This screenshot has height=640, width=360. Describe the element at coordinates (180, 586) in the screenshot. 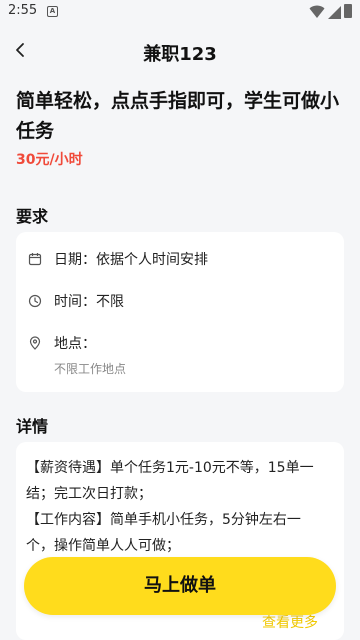

I see `take-order-button: 马上做单` at that location.